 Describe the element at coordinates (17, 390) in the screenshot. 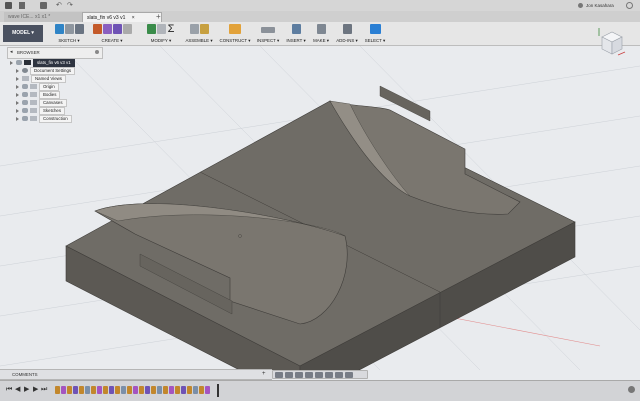

I see `step-back-icon: ◀` at that location.